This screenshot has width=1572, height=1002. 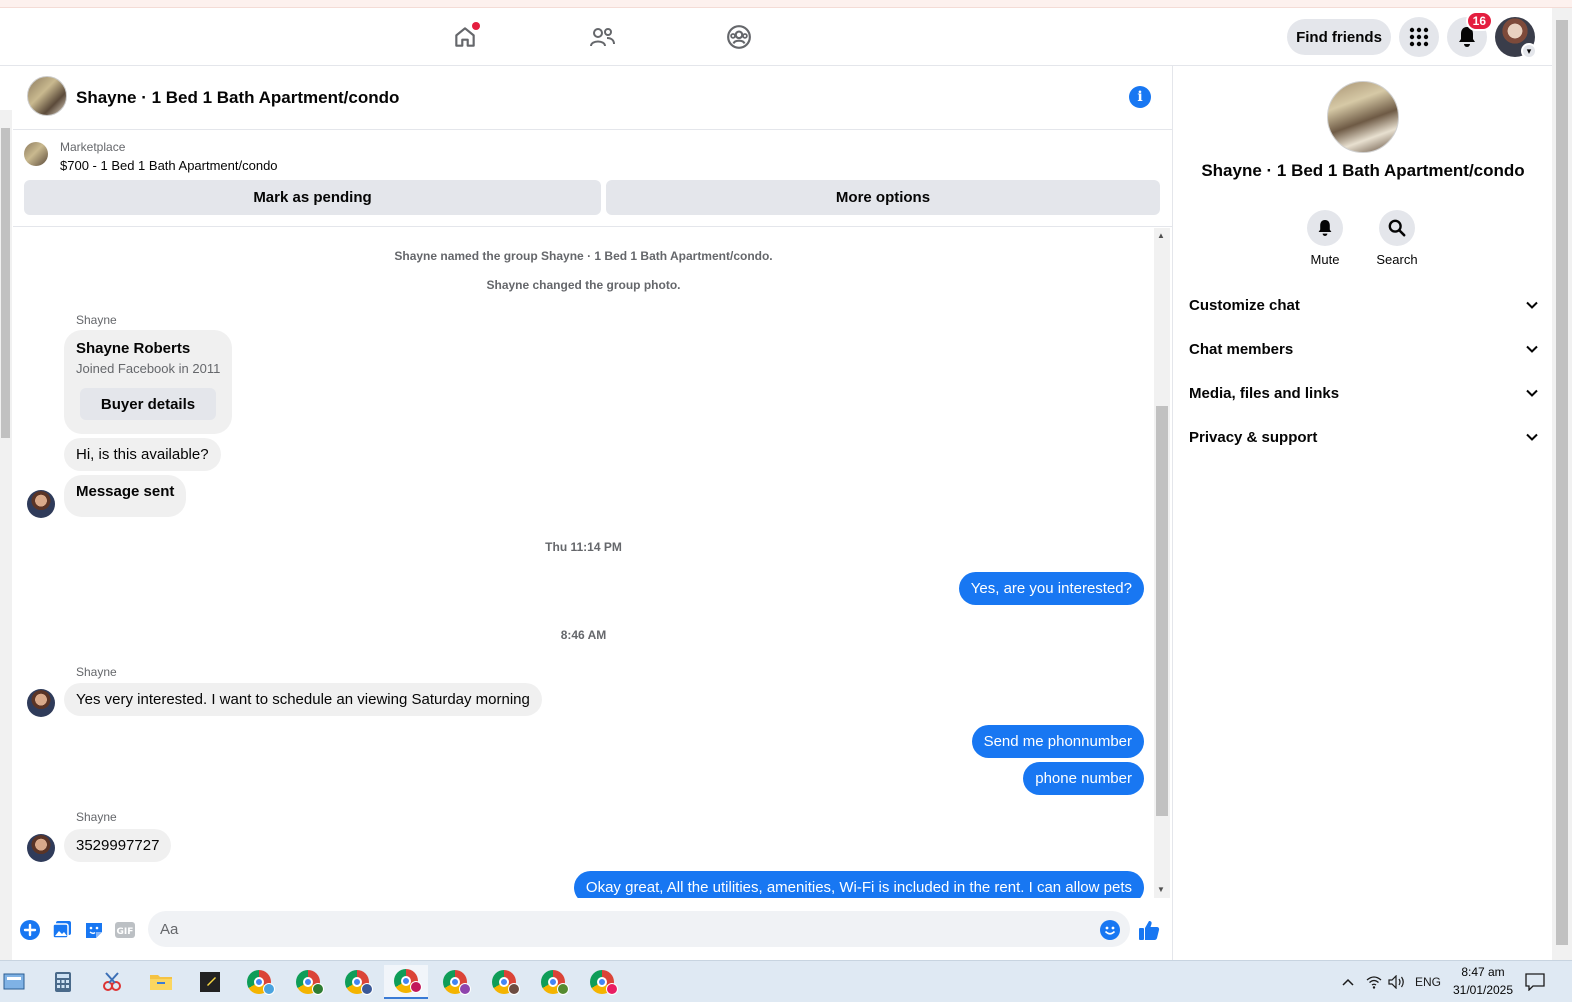 I want to click on chrome-profile-6-icon, so click(x=504, y=982).